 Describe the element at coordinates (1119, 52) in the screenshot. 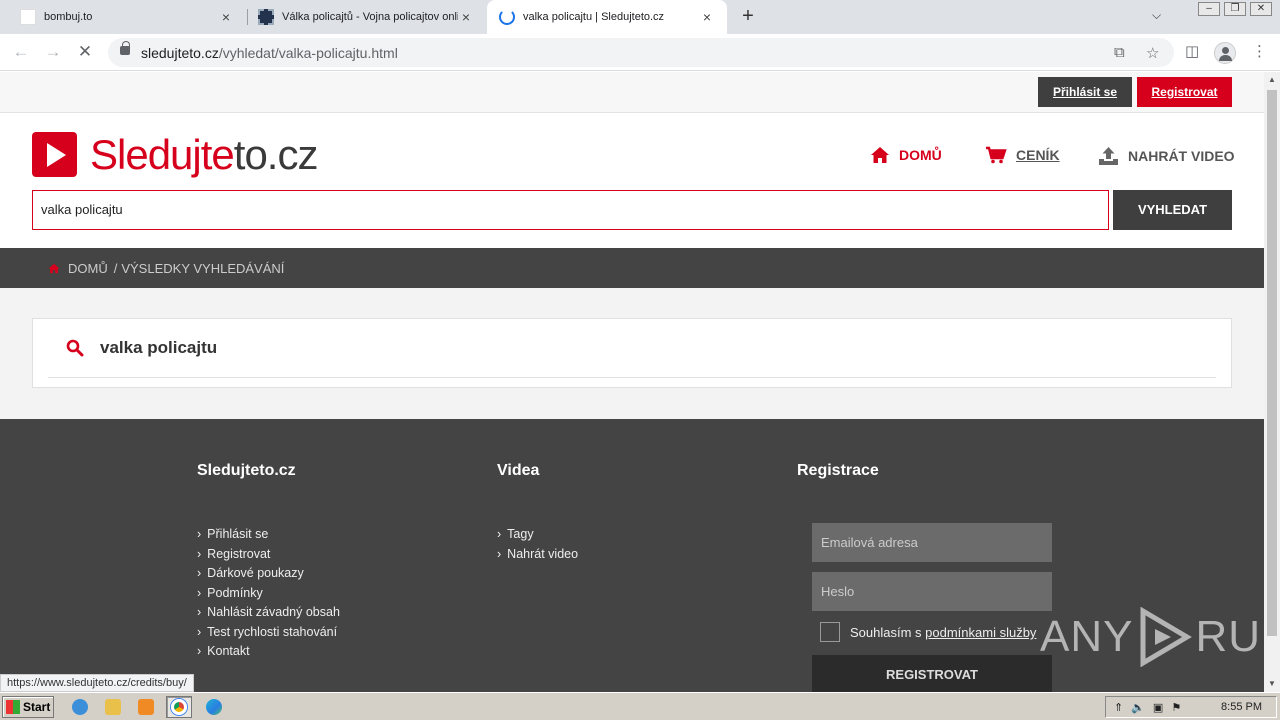

I see `share-icon: ⧉` at that location.